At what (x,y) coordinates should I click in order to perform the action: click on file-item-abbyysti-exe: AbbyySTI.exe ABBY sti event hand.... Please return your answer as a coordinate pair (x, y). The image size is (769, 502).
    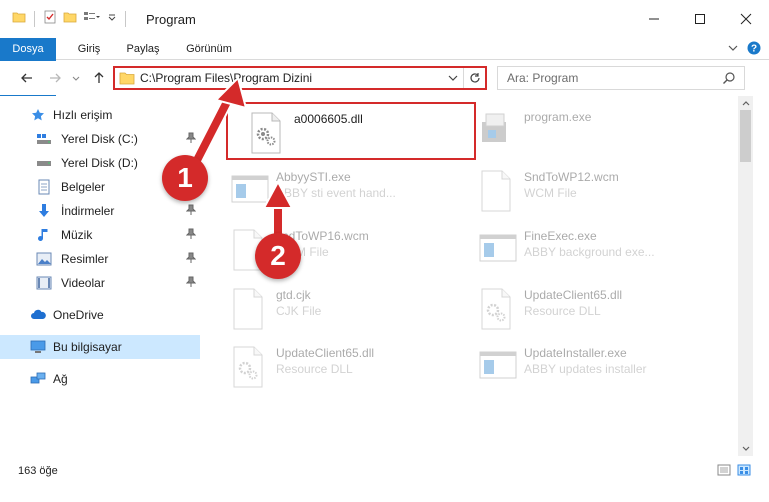
    Looking at the image, I should click on (335, 191).